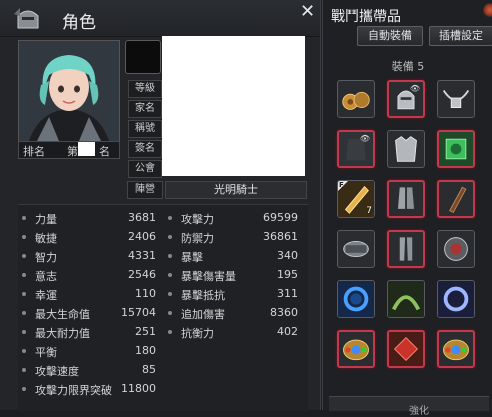 The height and width of the screenshot is (417, 492). Describe the element at coordinates (46, 238) in the screenshot. I see `stat-label: 敏捷` at that location.